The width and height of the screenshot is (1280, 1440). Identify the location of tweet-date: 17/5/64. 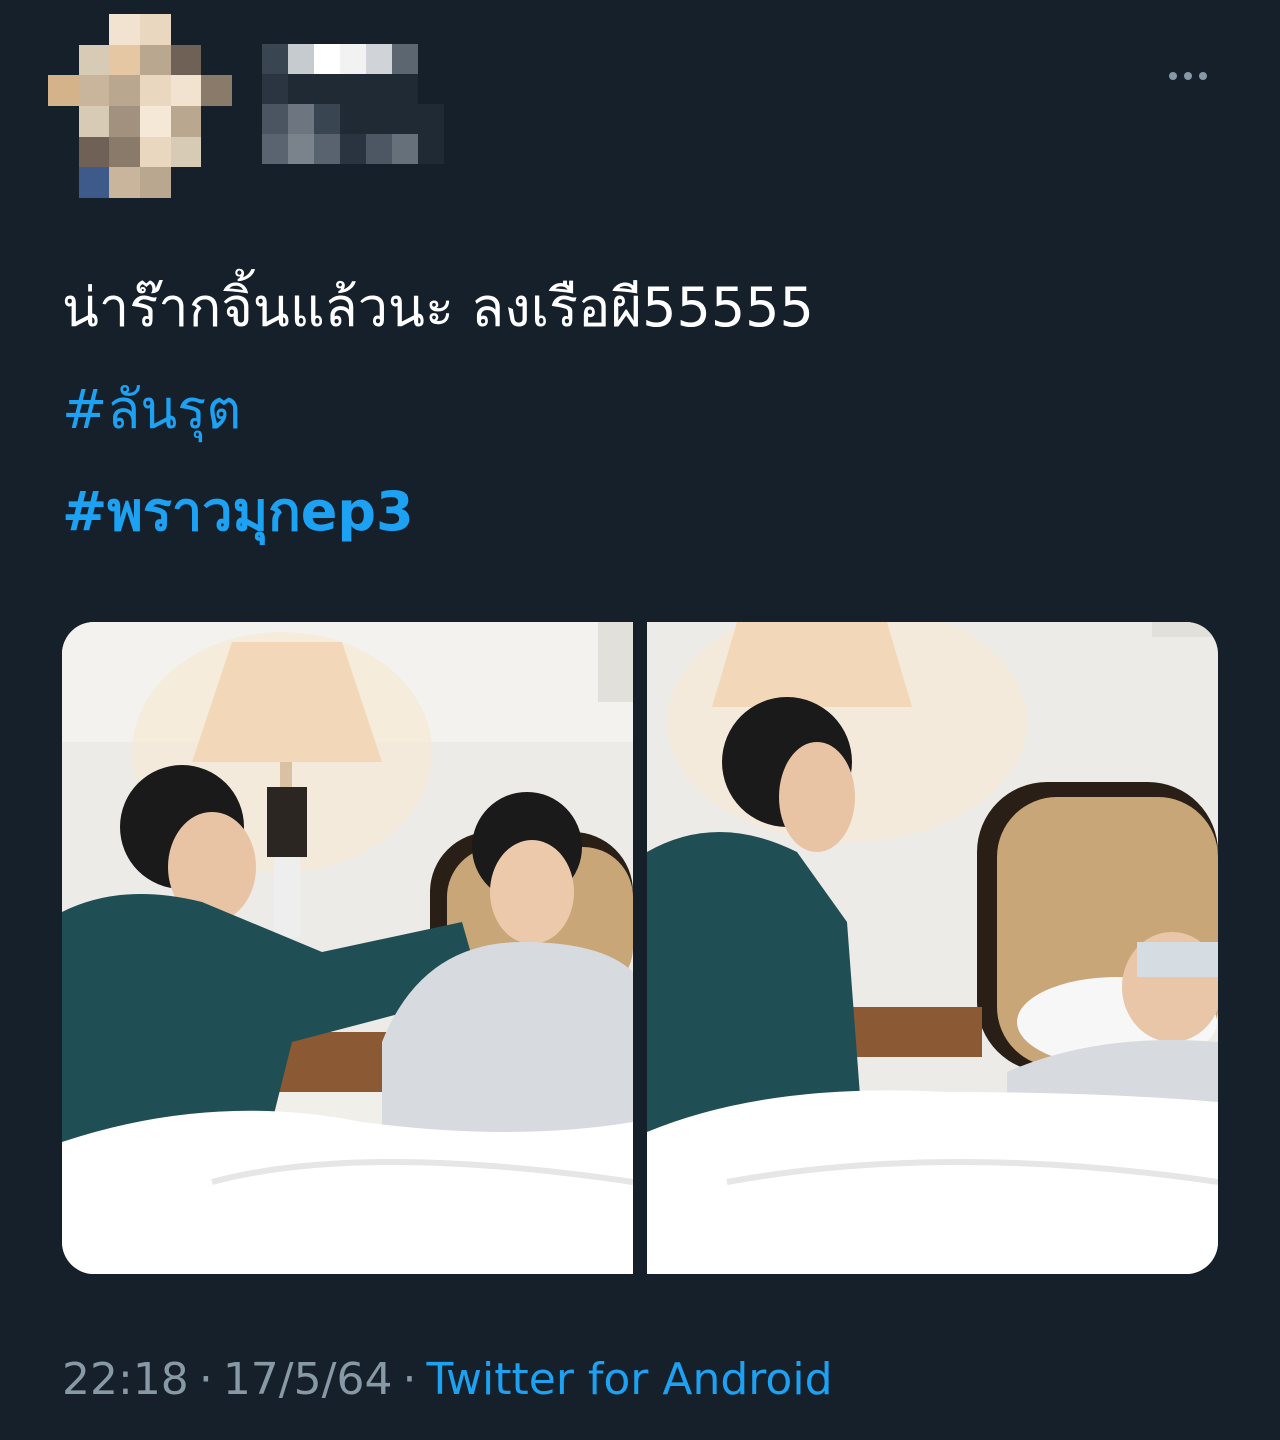
(307, 1379).